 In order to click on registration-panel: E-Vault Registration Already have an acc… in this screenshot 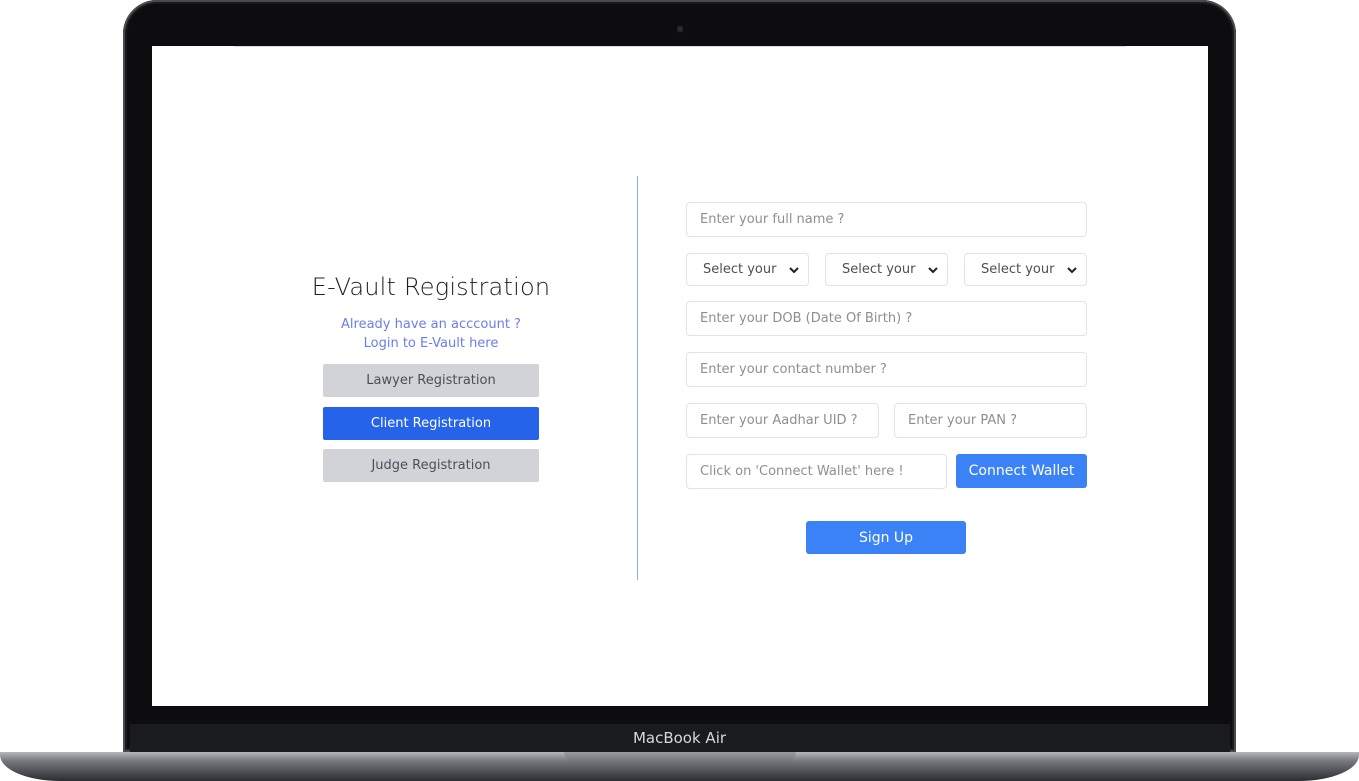, I will do `click(431, 377)`.